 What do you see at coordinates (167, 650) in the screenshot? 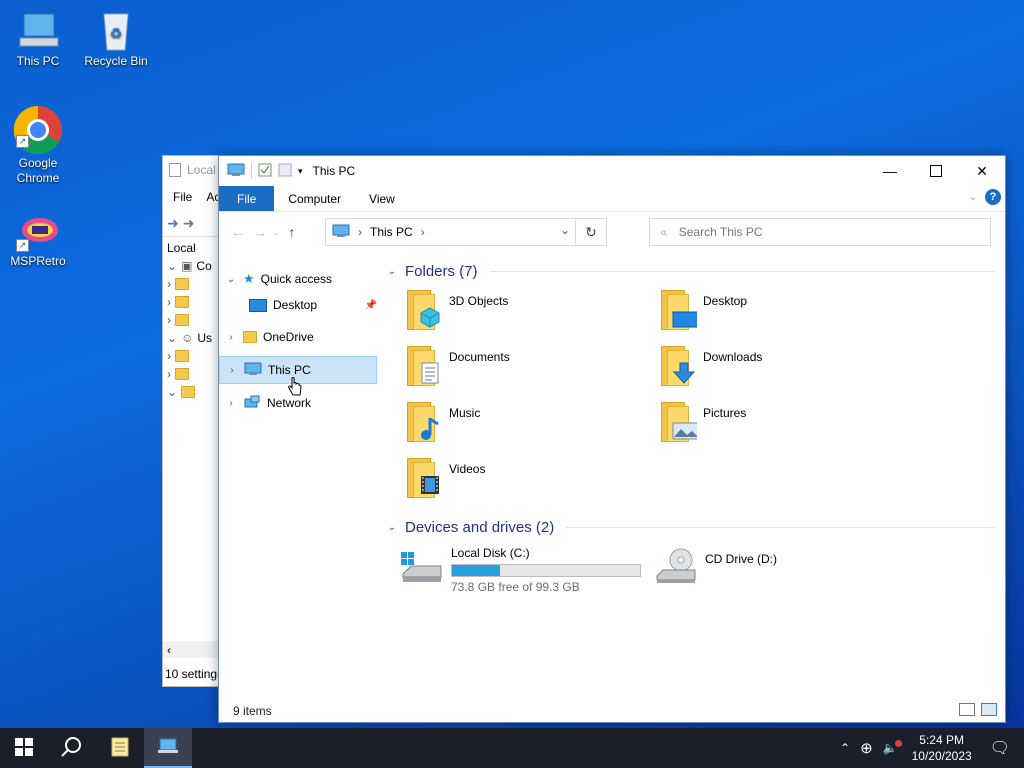
I see `scroll-left-icon: ‹` at bounding box center [167, 650].